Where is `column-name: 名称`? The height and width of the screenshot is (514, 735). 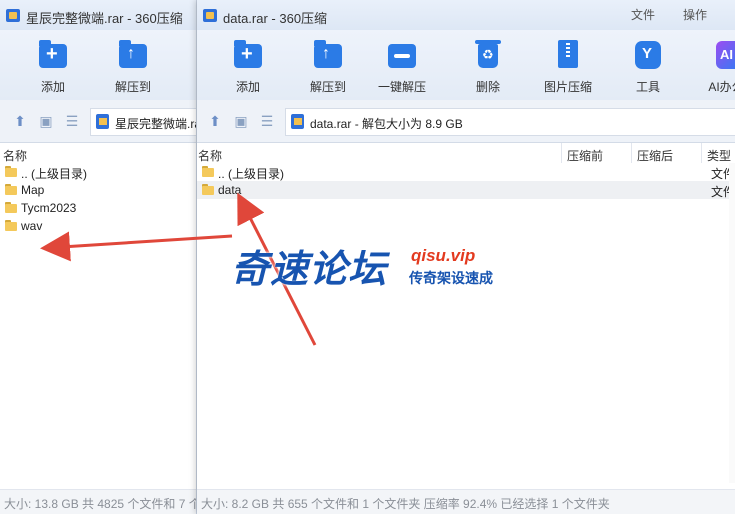
column-name: 名称 is located at coordinates (210, 155).